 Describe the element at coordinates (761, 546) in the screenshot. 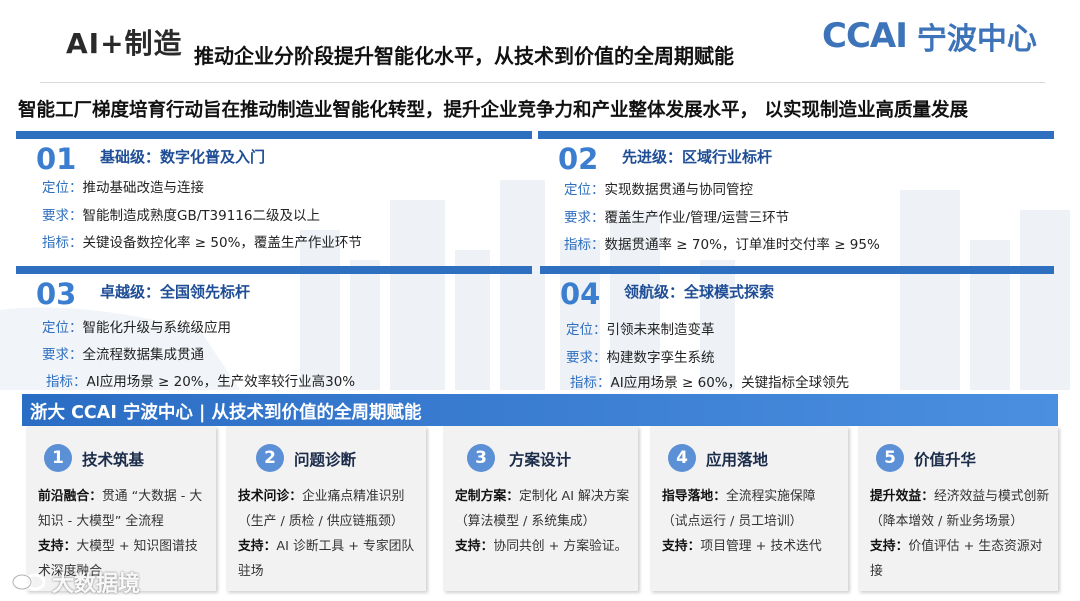

I see `line-text: 项目管理 + 技术迭代` at that location.